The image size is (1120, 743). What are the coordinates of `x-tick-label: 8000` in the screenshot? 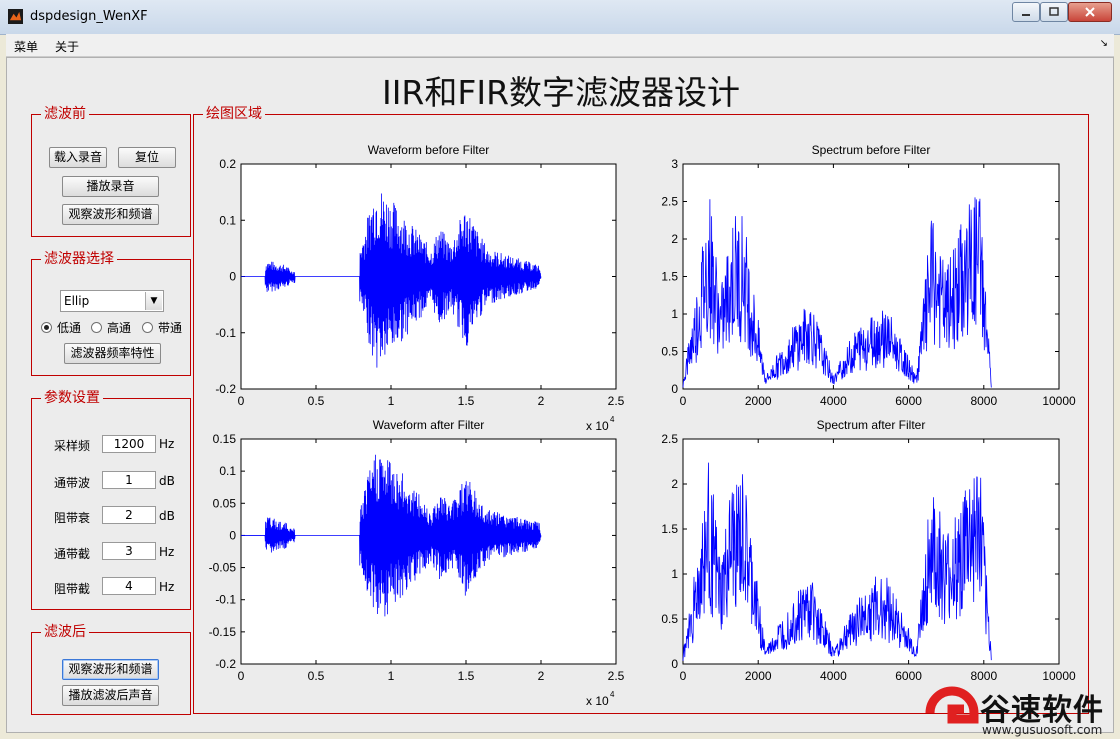 It's located at (983, 401).